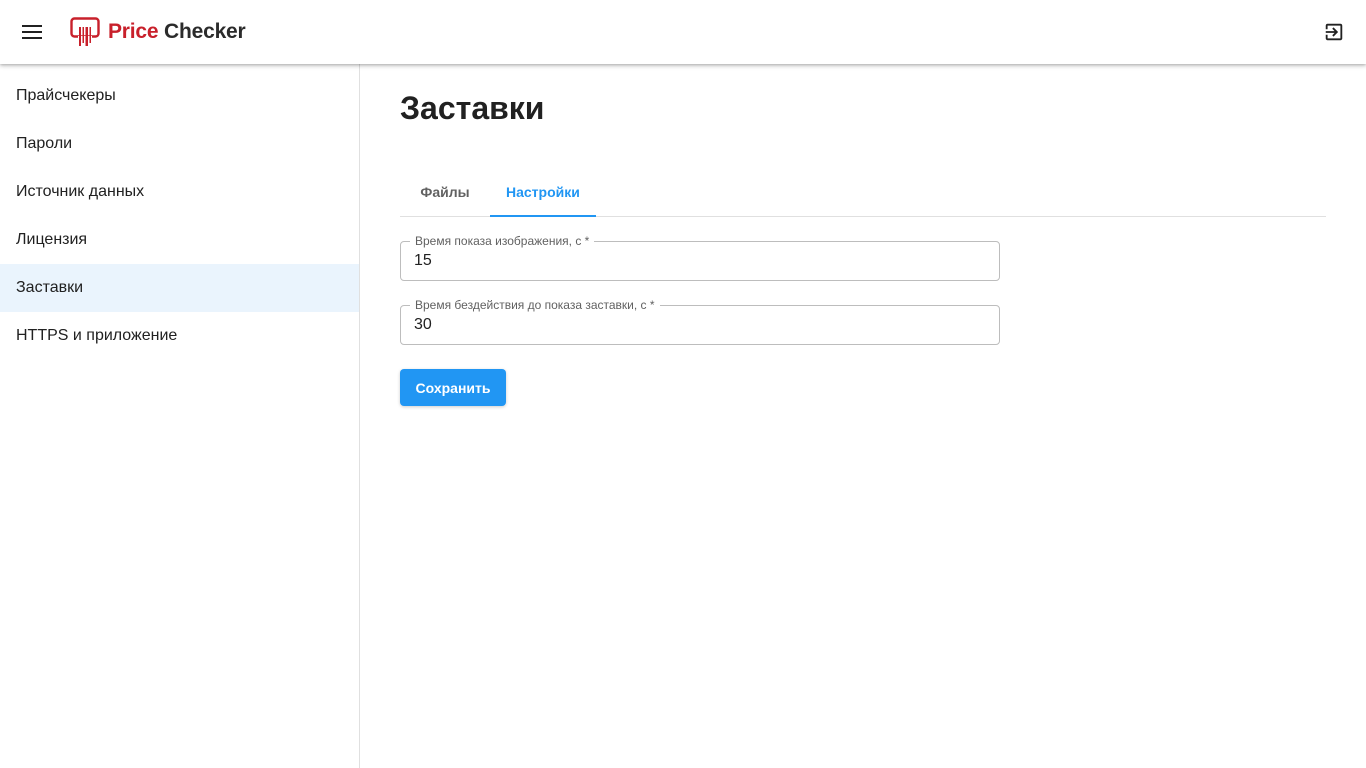  What do you see at coordinates (502, 241) in the screenshot?
I see `image-display-time-label: Время показа изображения, с *` at bounding box center [502, 241].